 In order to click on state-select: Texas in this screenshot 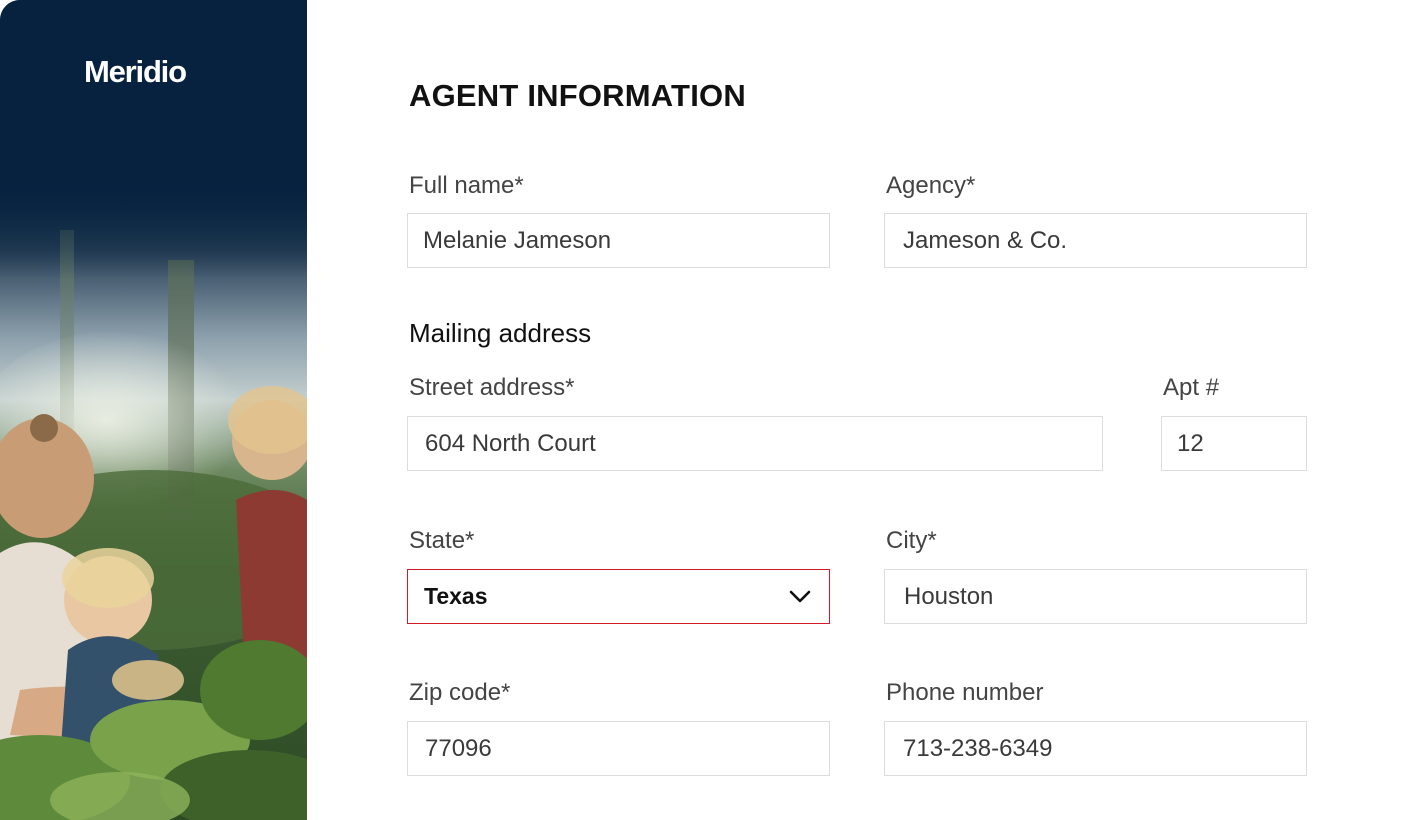, I will do `click(618, 596)`.